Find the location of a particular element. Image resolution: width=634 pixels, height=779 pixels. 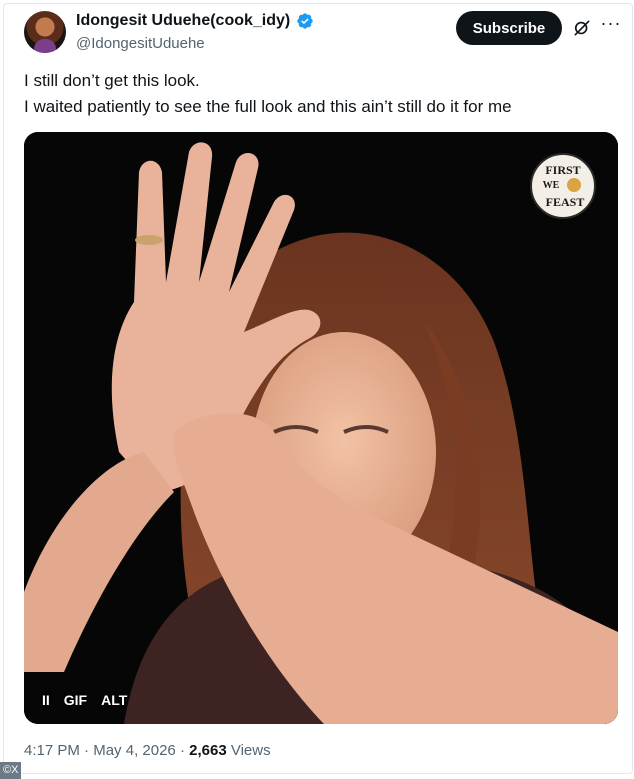

more-horizontal-icon: ··· is located at coordinates (611, 25).